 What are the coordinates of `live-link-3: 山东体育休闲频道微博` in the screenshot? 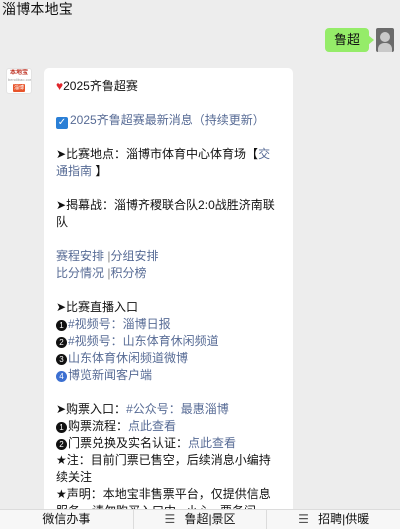 It's located at (128, 358).